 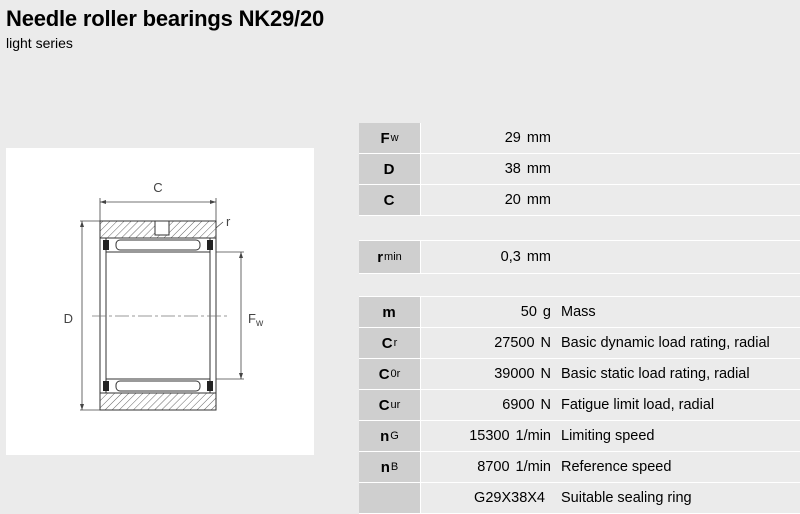 What do you see at coordinates (678, 467) in the screenshot?
I see `description-cell: Reference speed` at bounding box center [678, 467].